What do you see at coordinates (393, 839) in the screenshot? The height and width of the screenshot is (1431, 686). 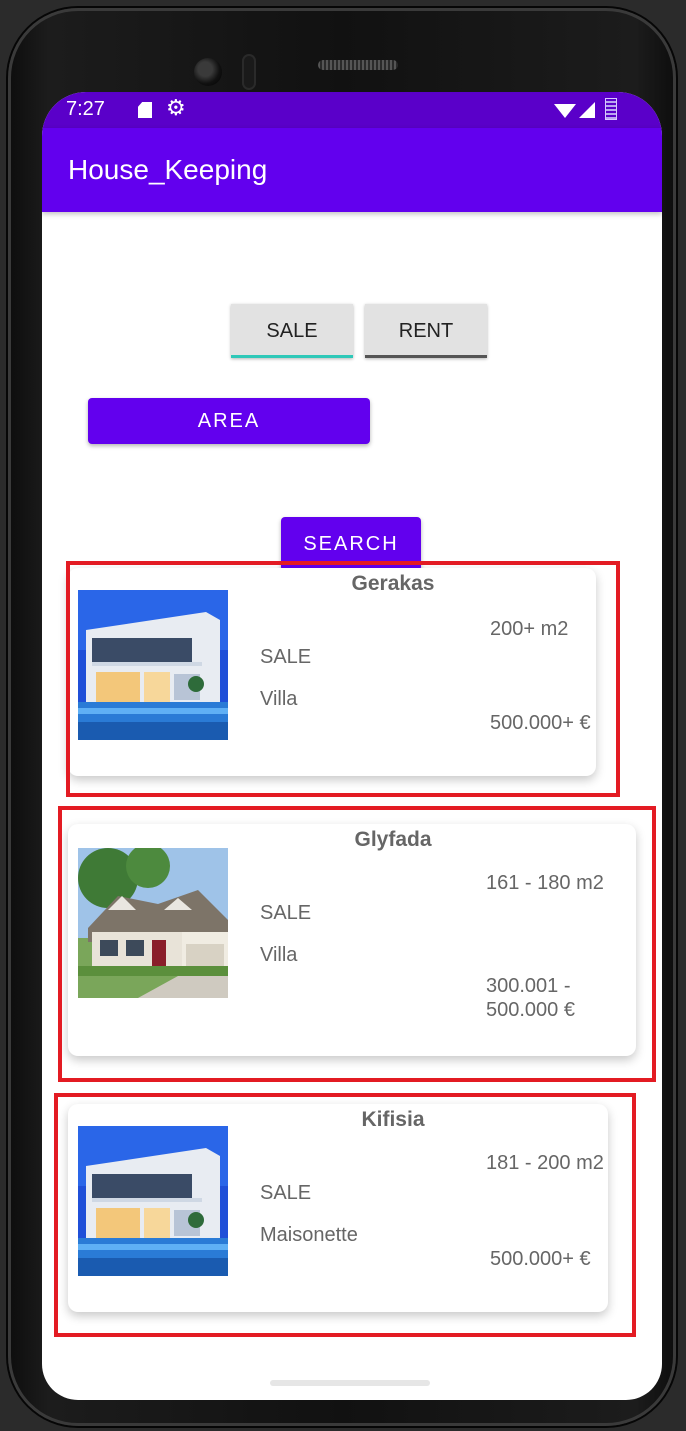 I see `listing-area: Glyfada` at bounding box center [393, 839].